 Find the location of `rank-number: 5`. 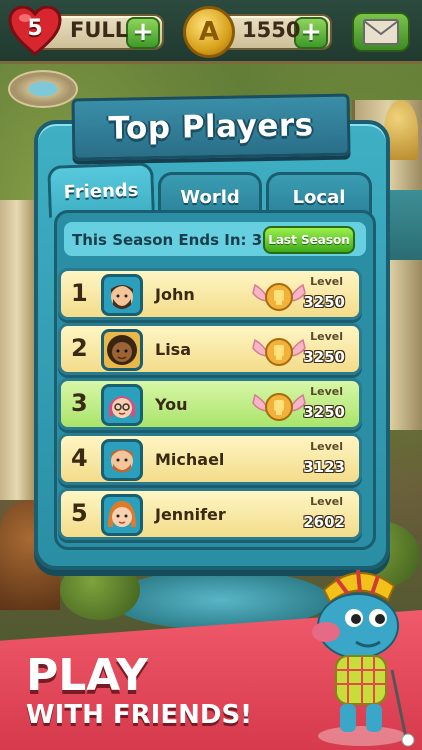

rank-number: 5 is located at coordinates (79, 513).